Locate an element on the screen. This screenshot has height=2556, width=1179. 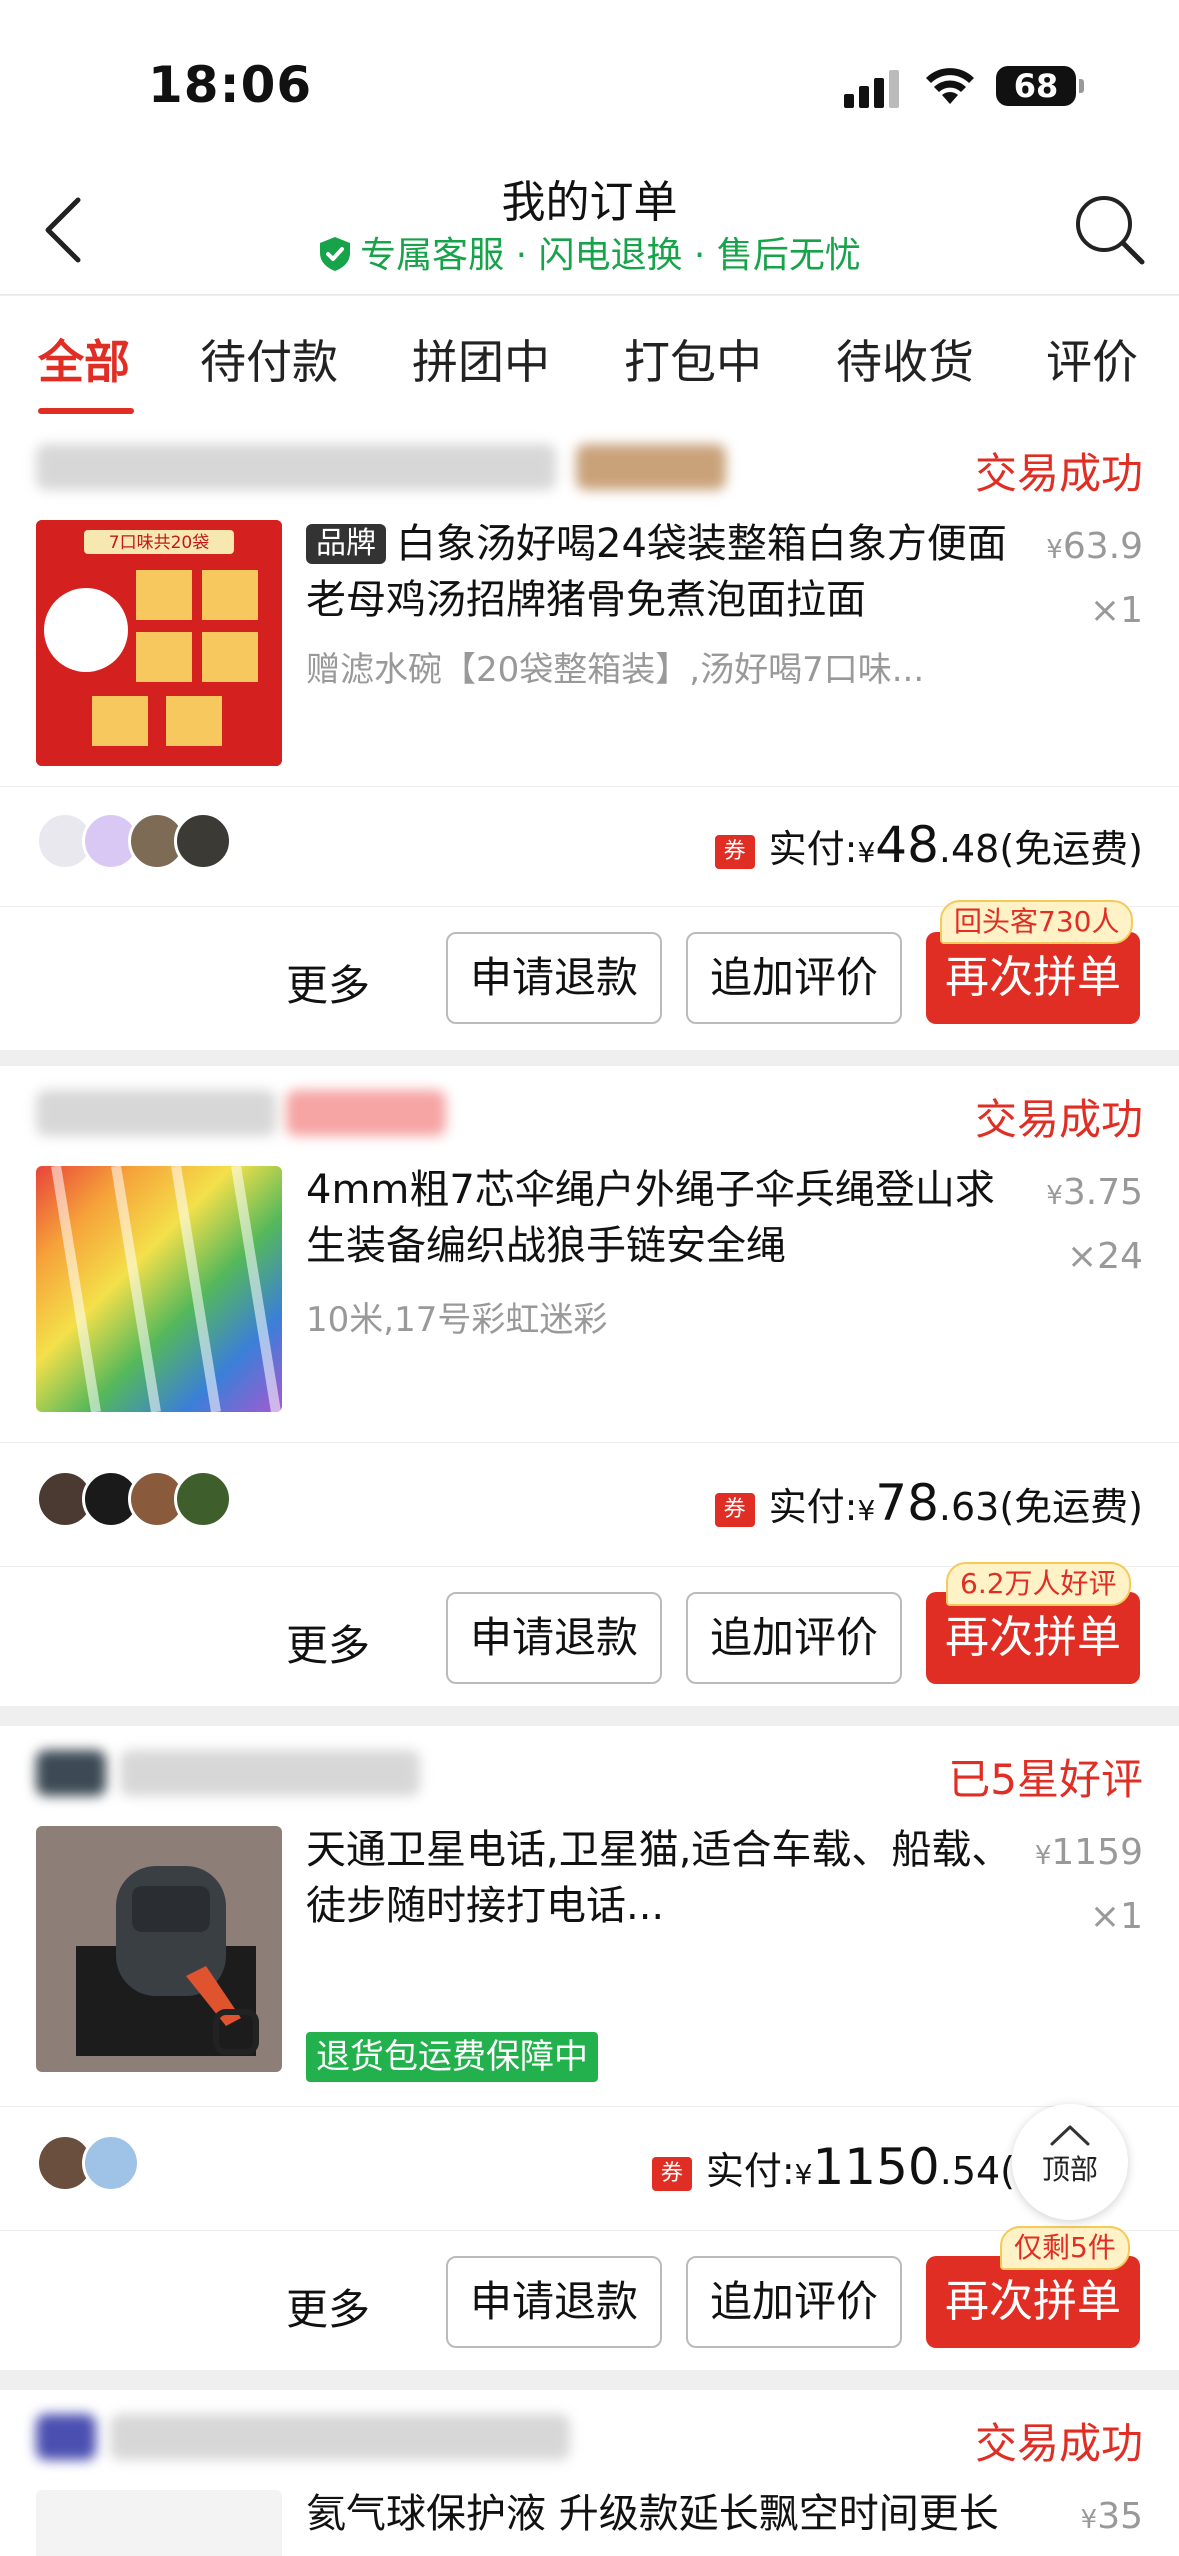
unit-price: ¥63.9 is located at coordinates (1094, 546).